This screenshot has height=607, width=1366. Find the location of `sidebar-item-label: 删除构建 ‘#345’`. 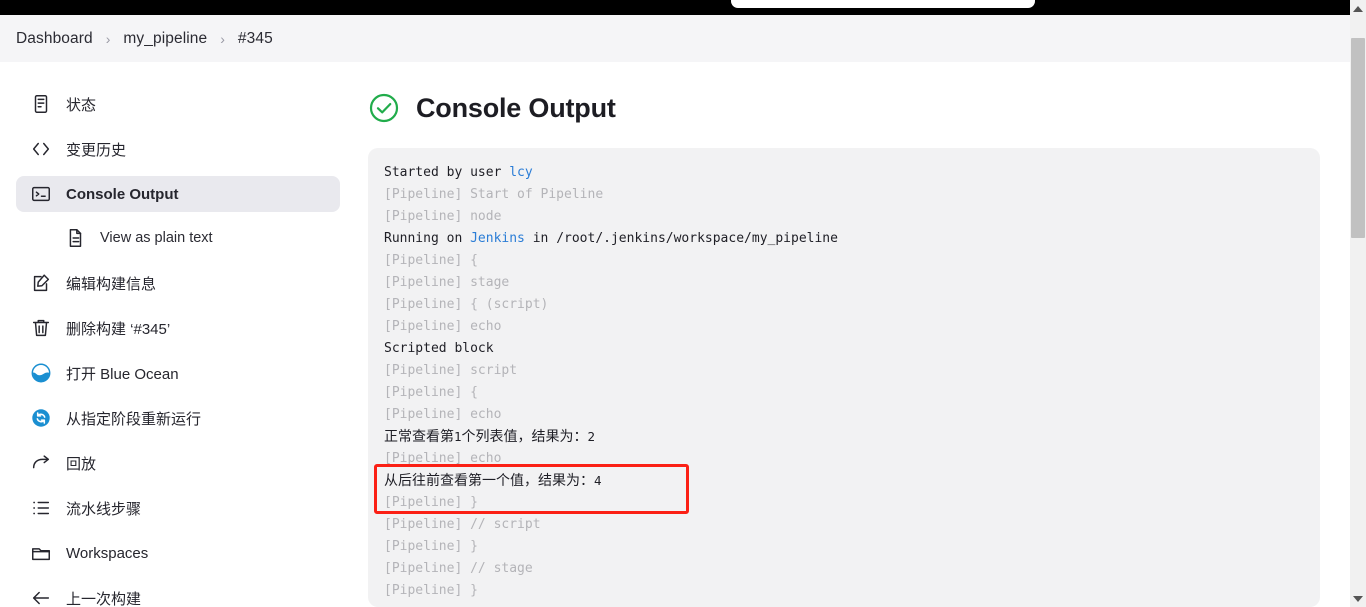

sidebar-item-label: 删除构建 ‘#345’ is located at coordinates (118, 329).